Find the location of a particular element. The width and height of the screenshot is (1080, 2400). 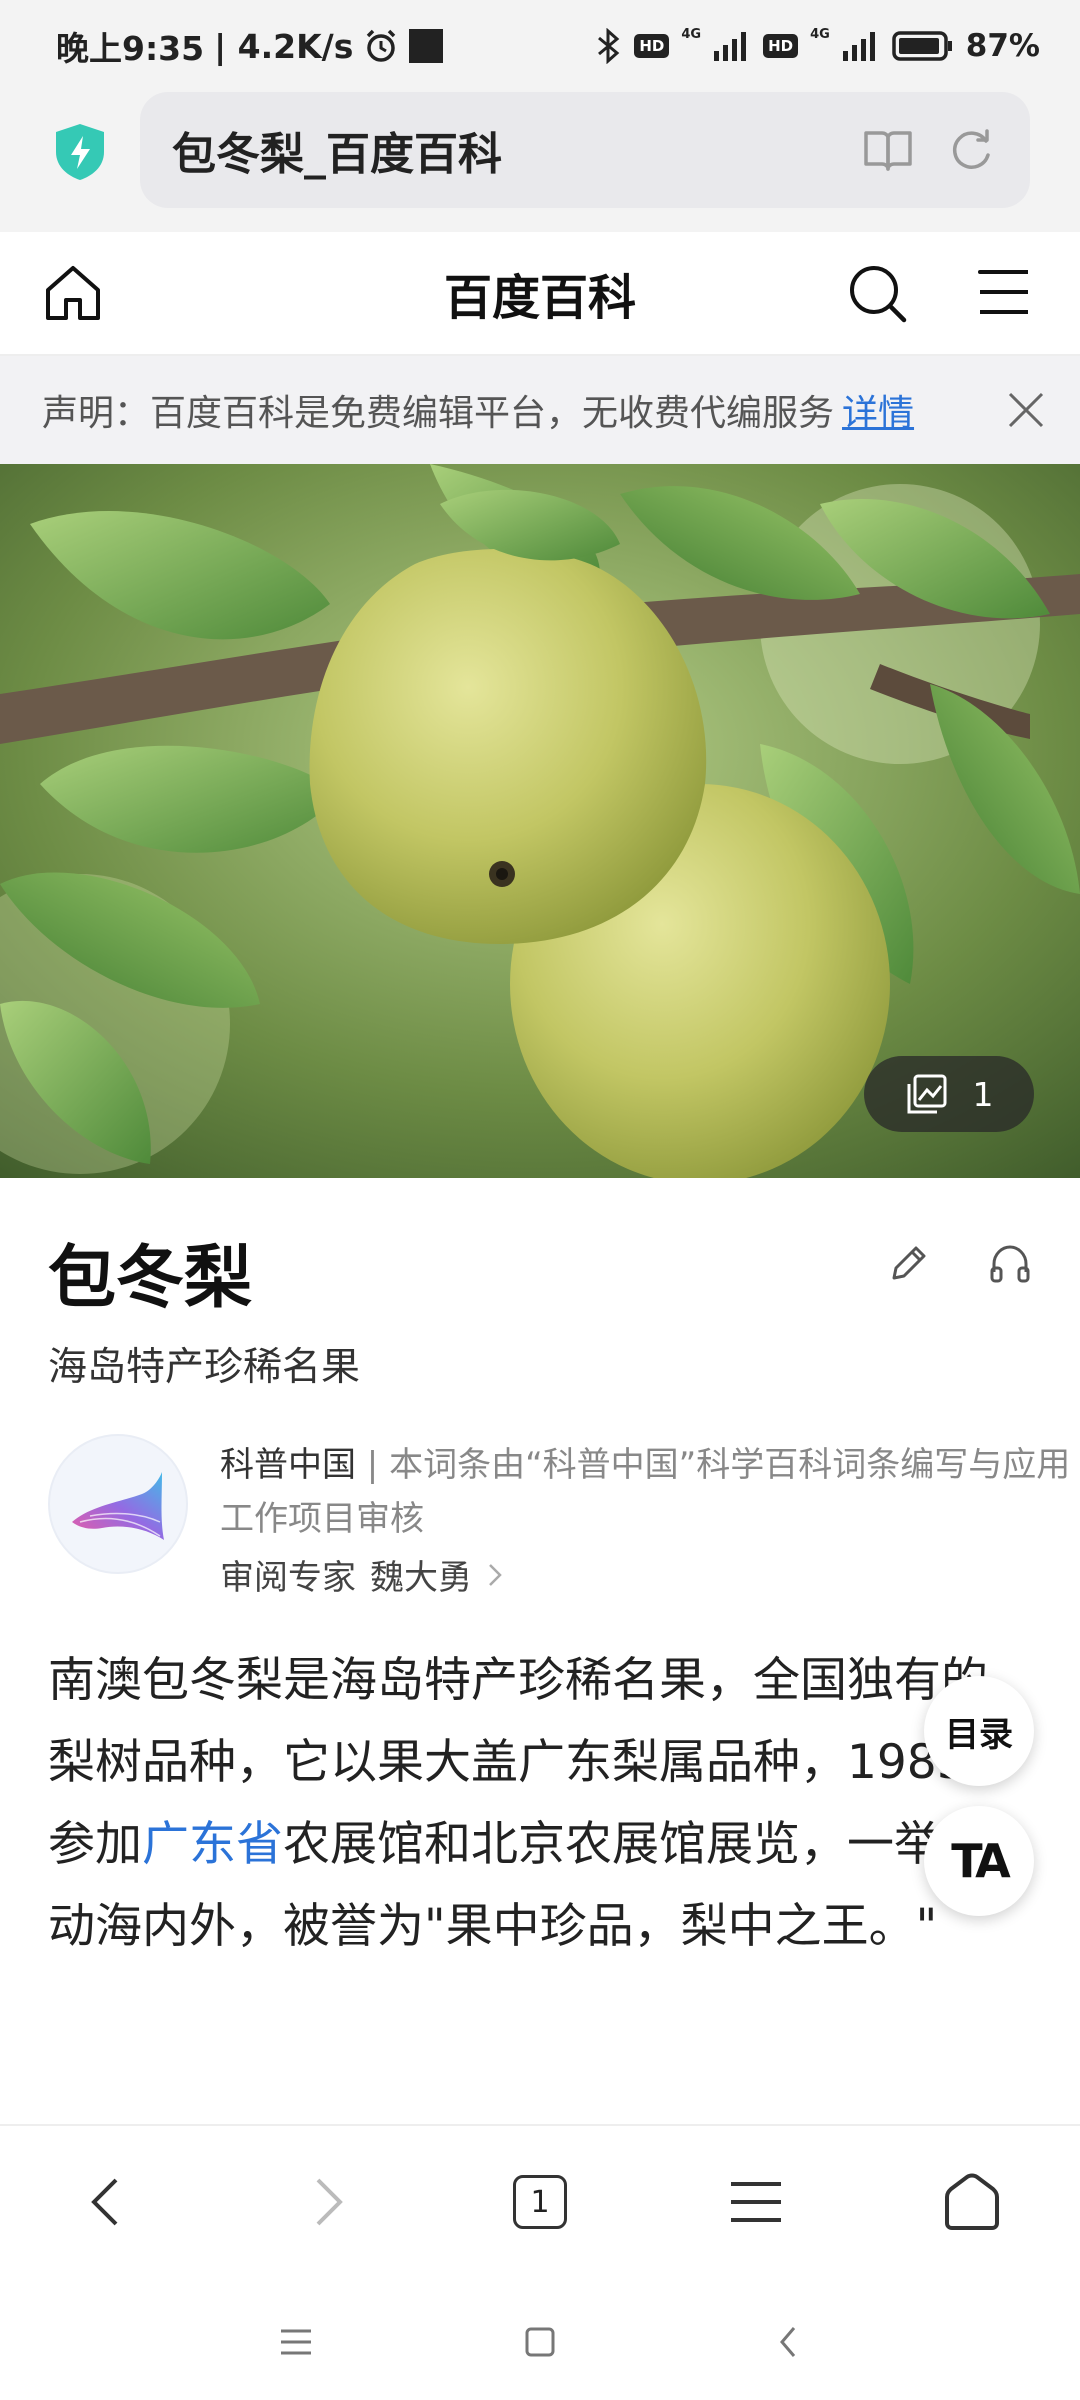

status-net-speed: | 4.2K/s is located at coordinates (284, 46).